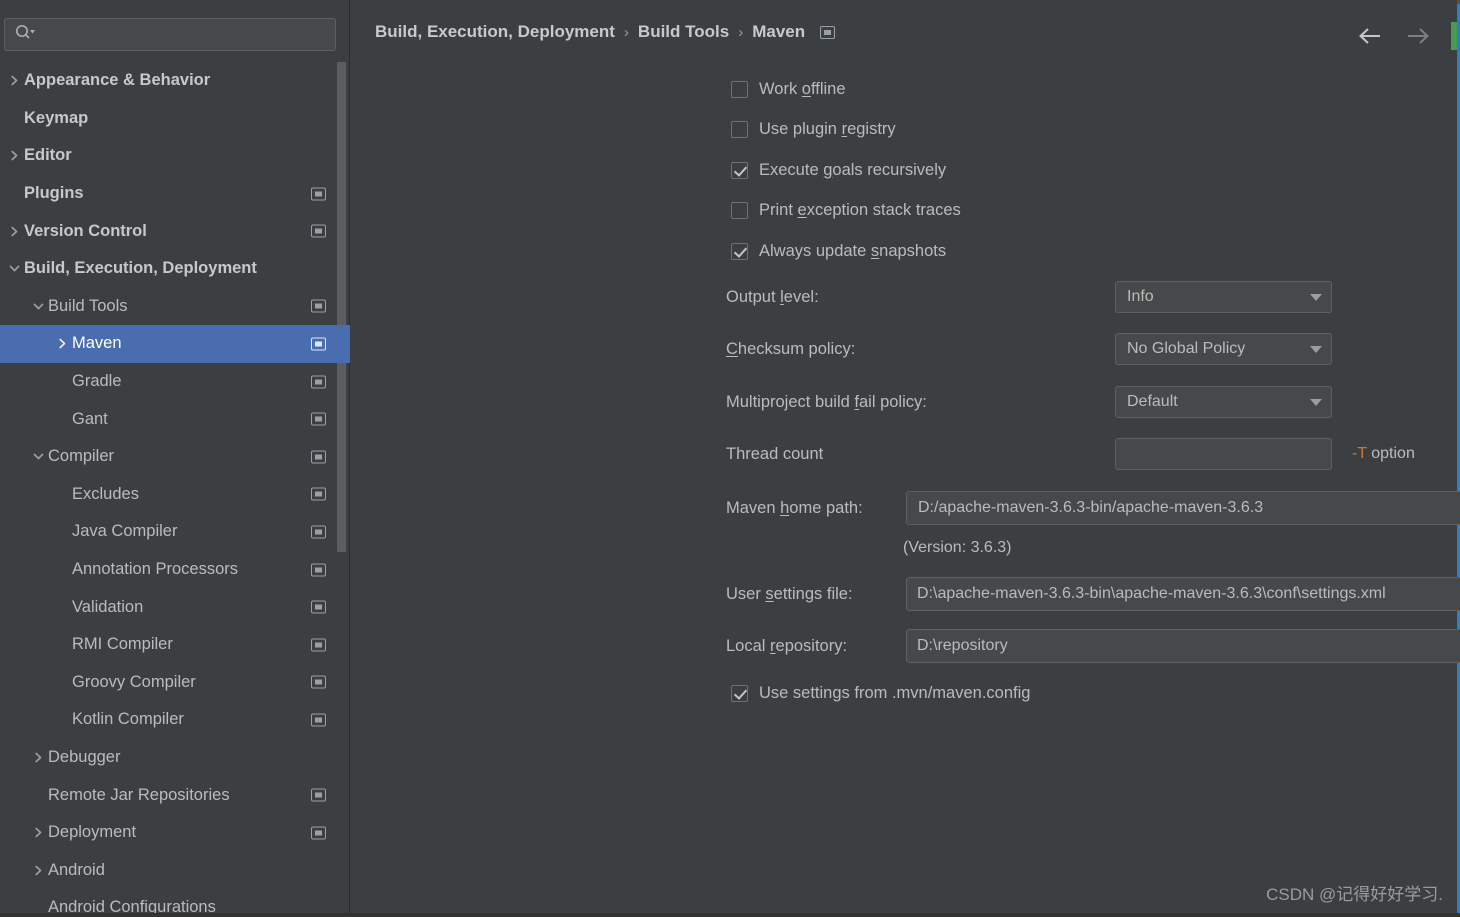 The image size is (1460, 917). Describe the element at coordinates (772, 297) in the screenshot. I see `output-level-label: Output level:` at that location.